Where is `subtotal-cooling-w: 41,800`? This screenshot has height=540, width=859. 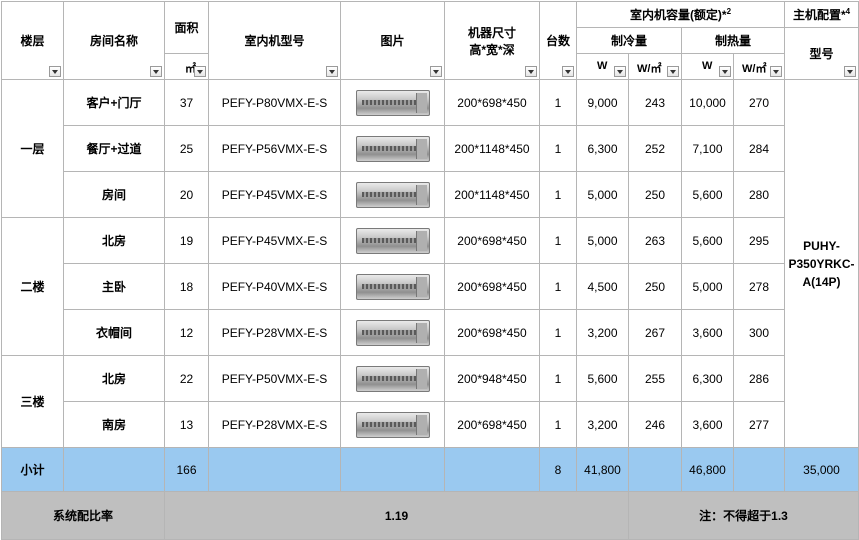
subtotal-cooling-w: 41,800 is located at coordinates (602, 469).